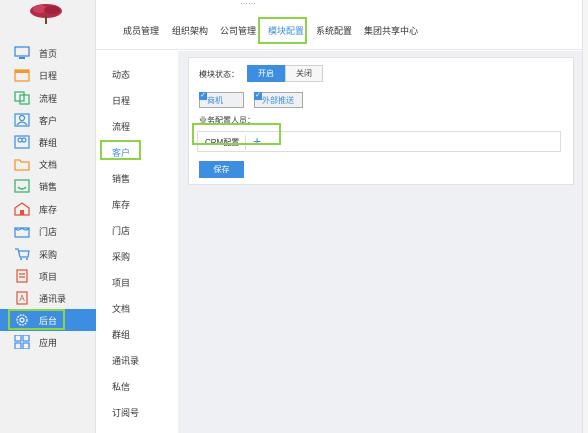 The image size is (588, 433). Describe the element at coordinates (238, 30) in the screenshot. I see `tab-company: 公司管理` at that location.